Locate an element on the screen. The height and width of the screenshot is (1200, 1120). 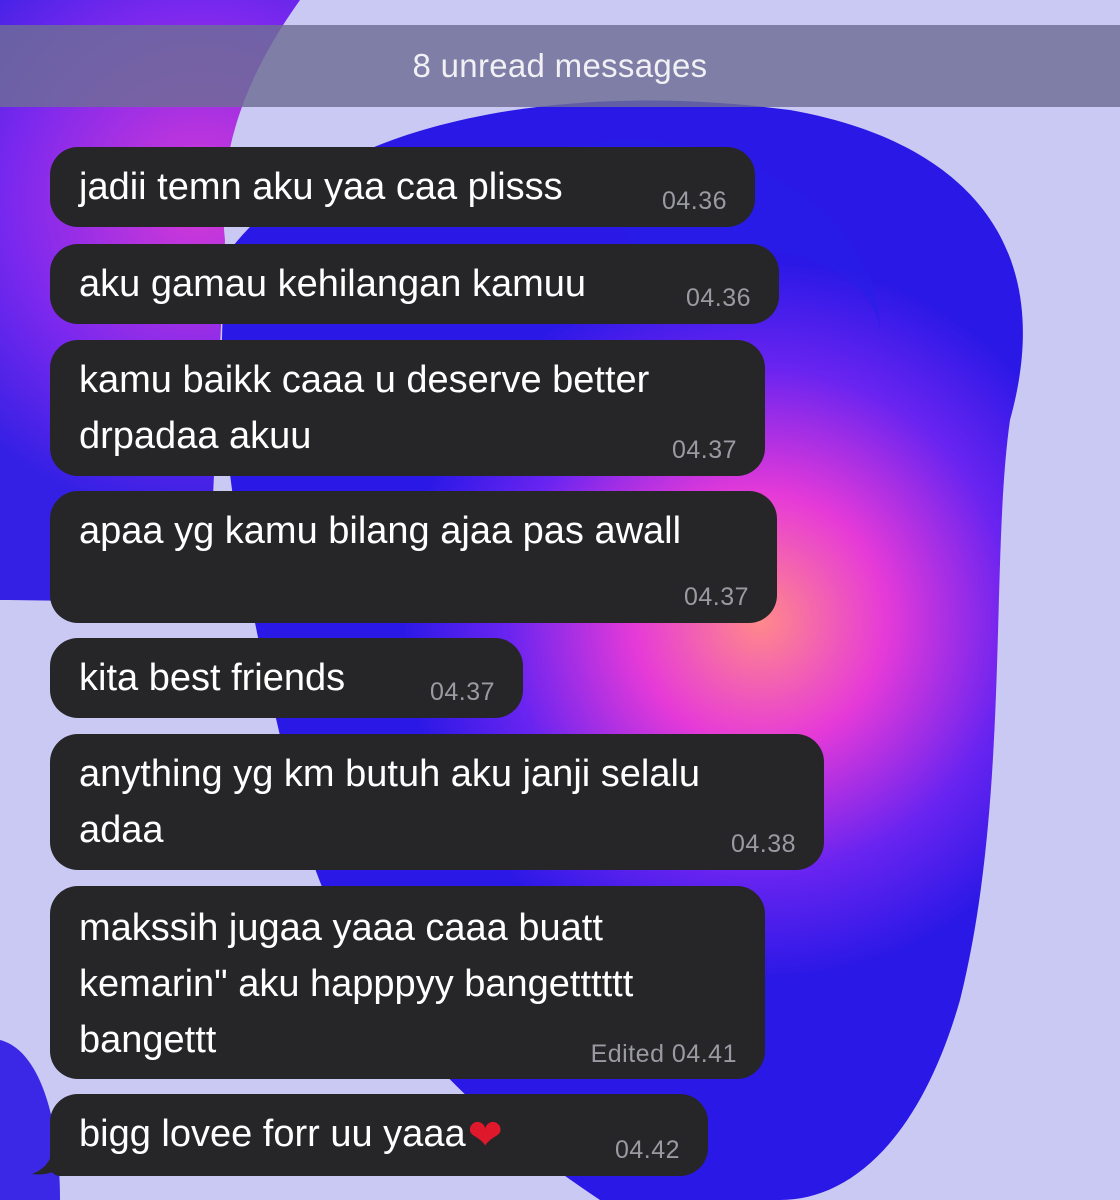
unread-messages-label: 8 unread messages is located at coordinates (560, 65).